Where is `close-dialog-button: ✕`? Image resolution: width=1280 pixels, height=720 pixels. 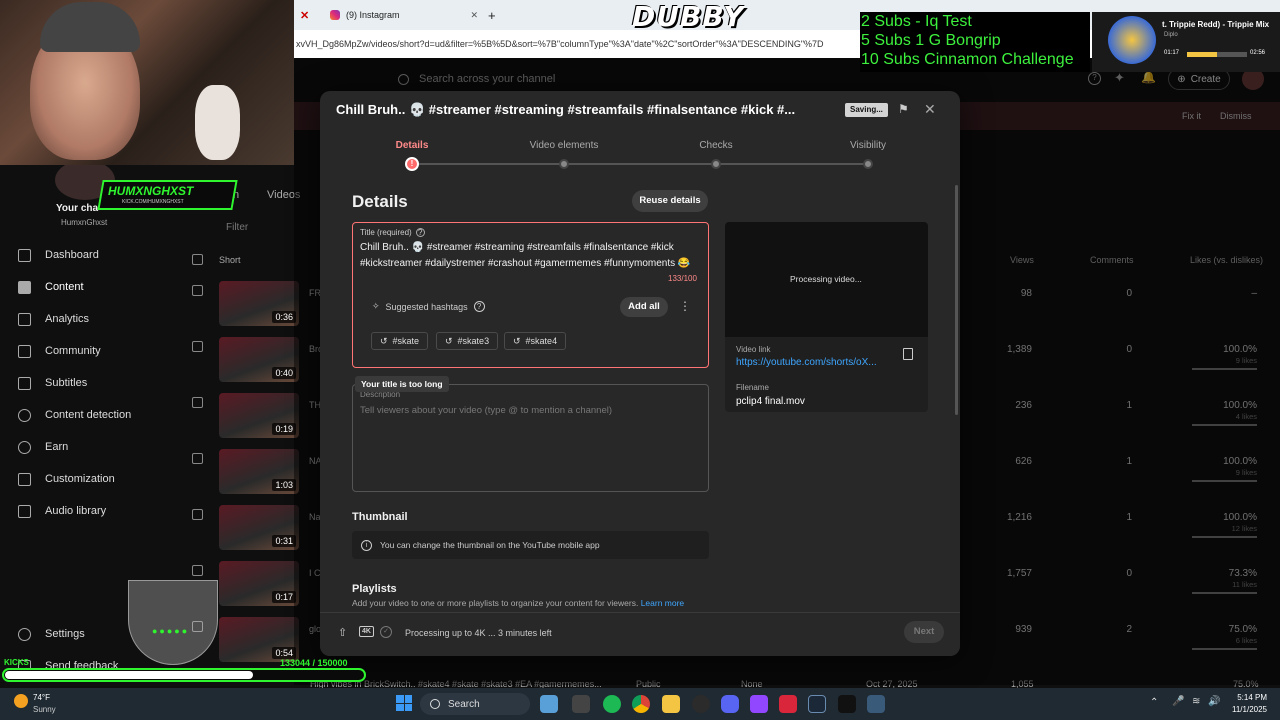
close-dialog-button: ✕ is located at coordinates (930, 109).